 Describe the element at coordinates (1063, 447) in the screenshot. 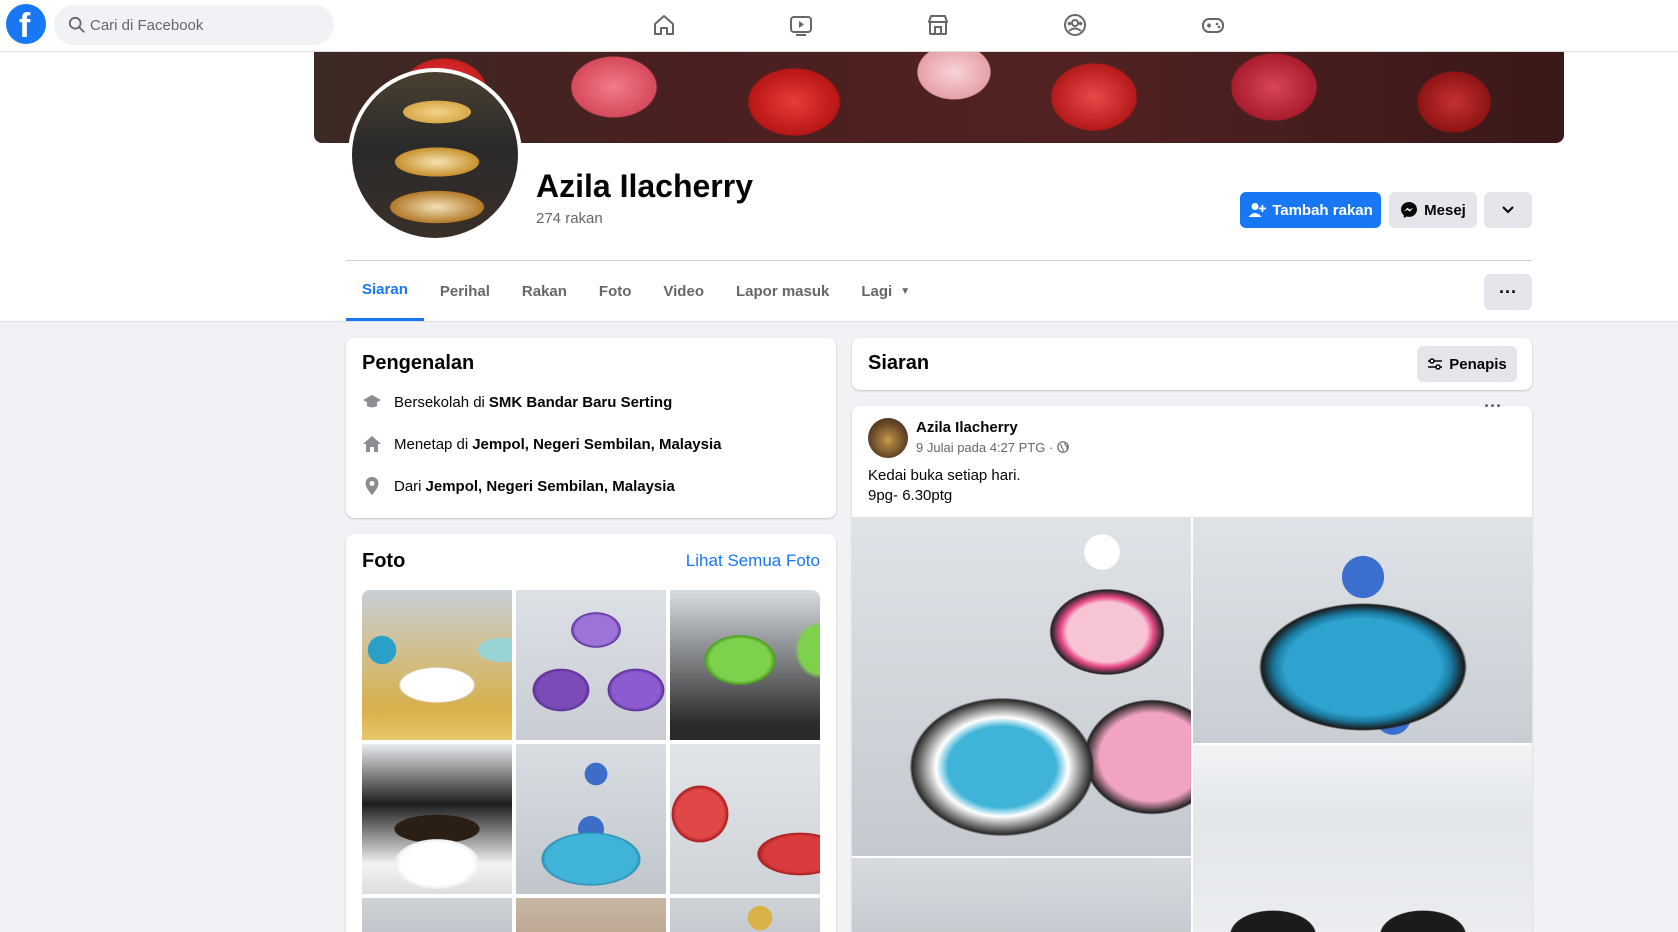

I see `globe-icon` at that location.